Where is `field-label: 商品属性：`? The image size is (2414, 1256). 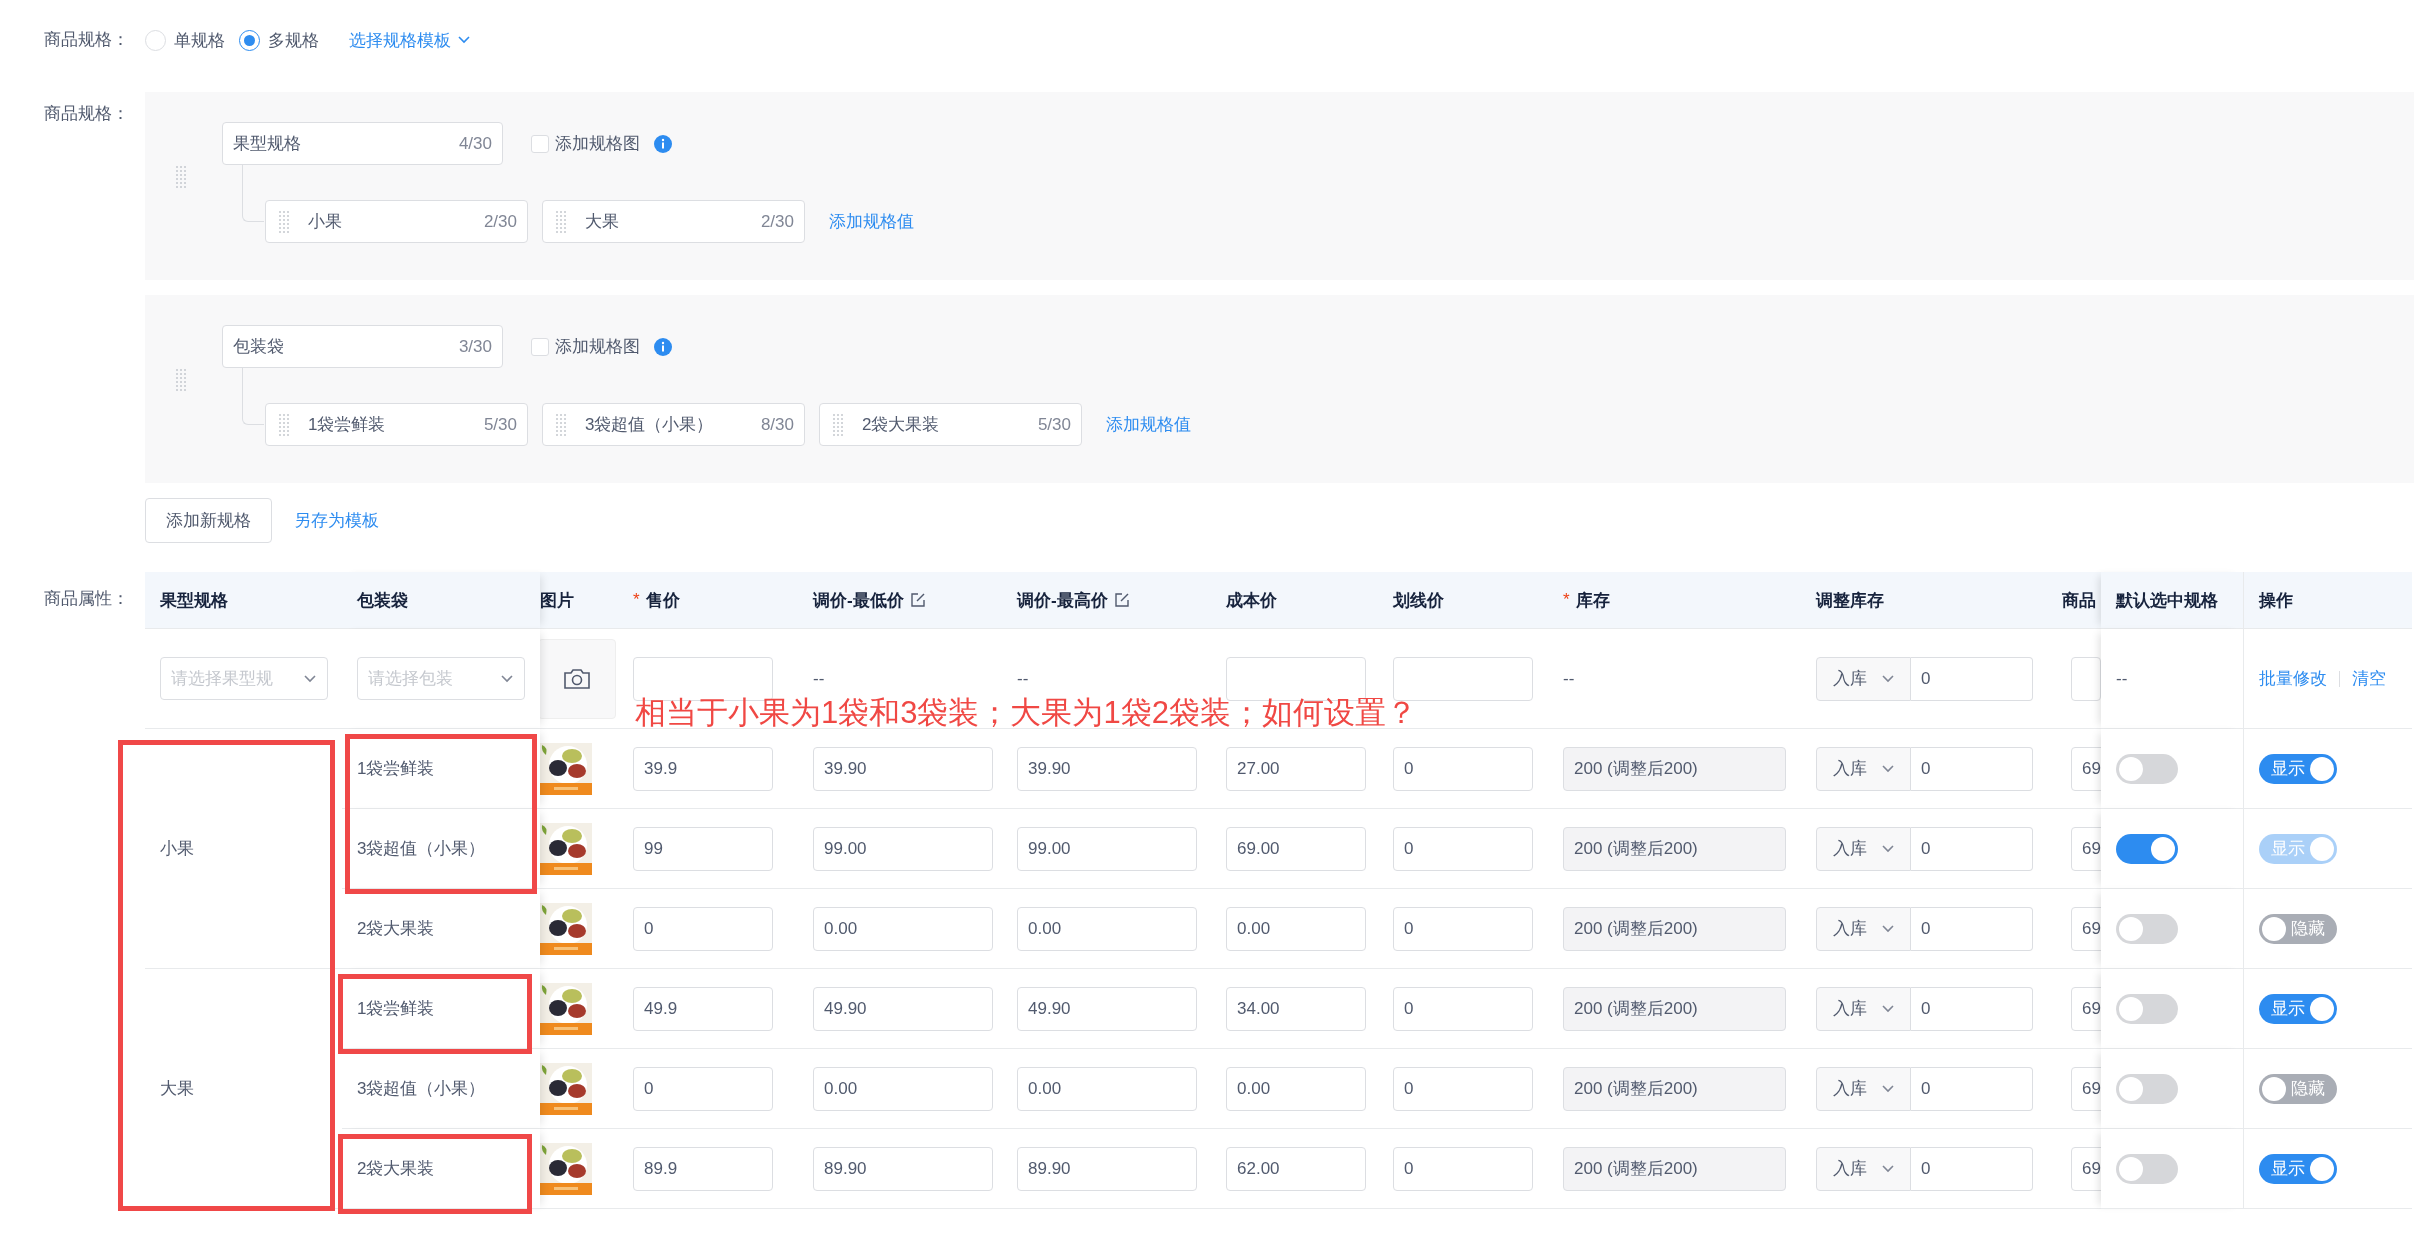
field-label: 商品属性： is located at coordinates (87, 599).